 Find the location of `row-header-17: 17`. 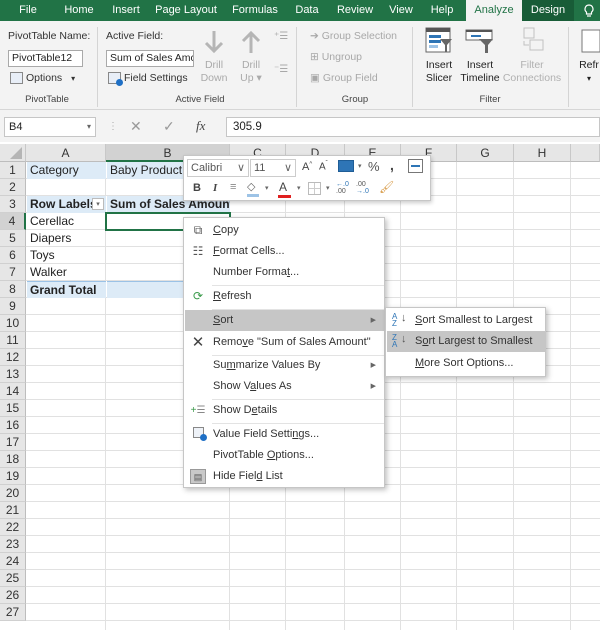

row-header-17: 17 is located at coordinates (13, 442).